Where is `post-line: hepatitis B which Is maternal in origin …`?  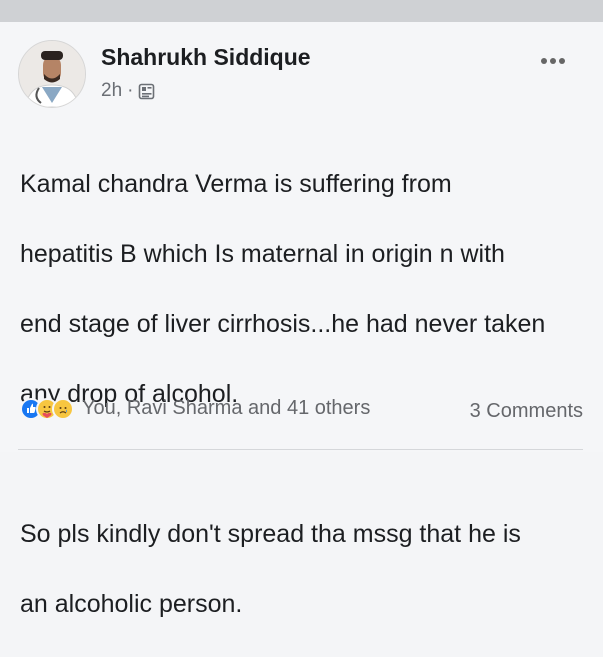 post-line: hepatitis B which Is maternal in origin … is located at coordinates (262, 254).